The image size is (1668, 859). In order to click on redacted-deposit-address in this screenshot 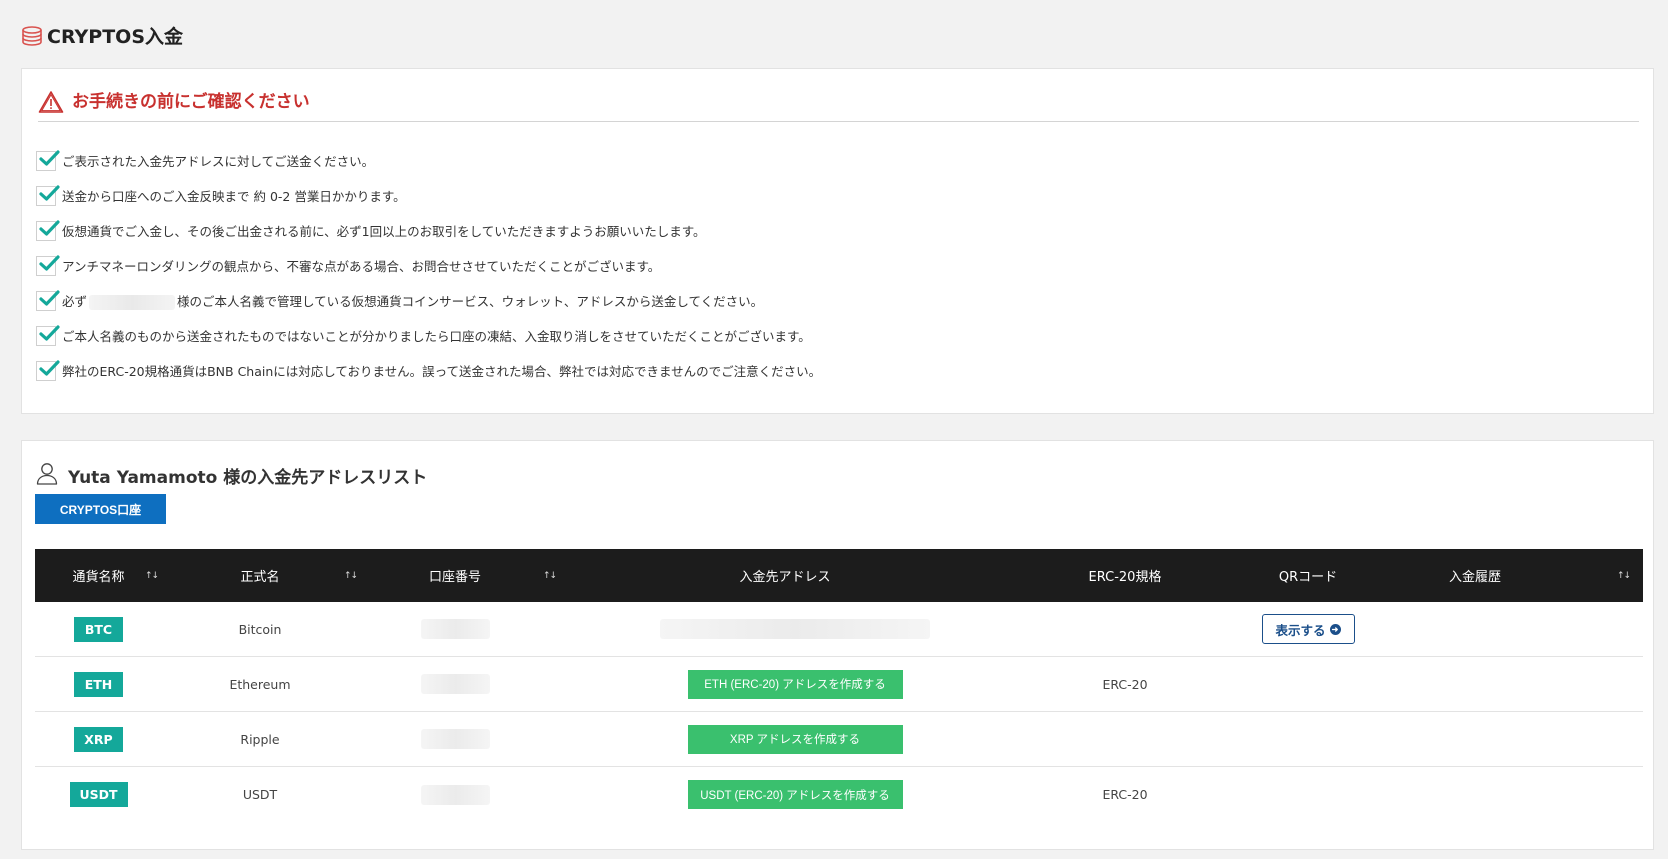, I will do `click(795, 629)`.